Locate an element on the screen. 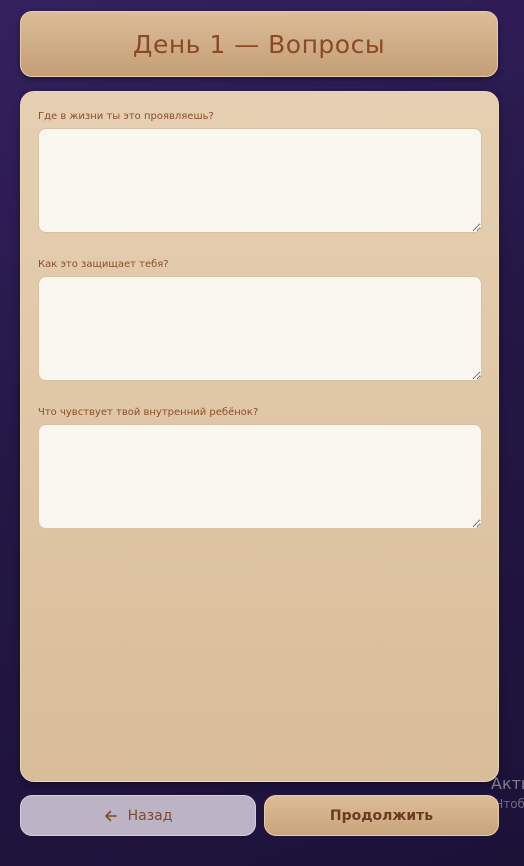 This screenshot has width=524, height=866. back-button: Назад is located at coordinates (138, 815).